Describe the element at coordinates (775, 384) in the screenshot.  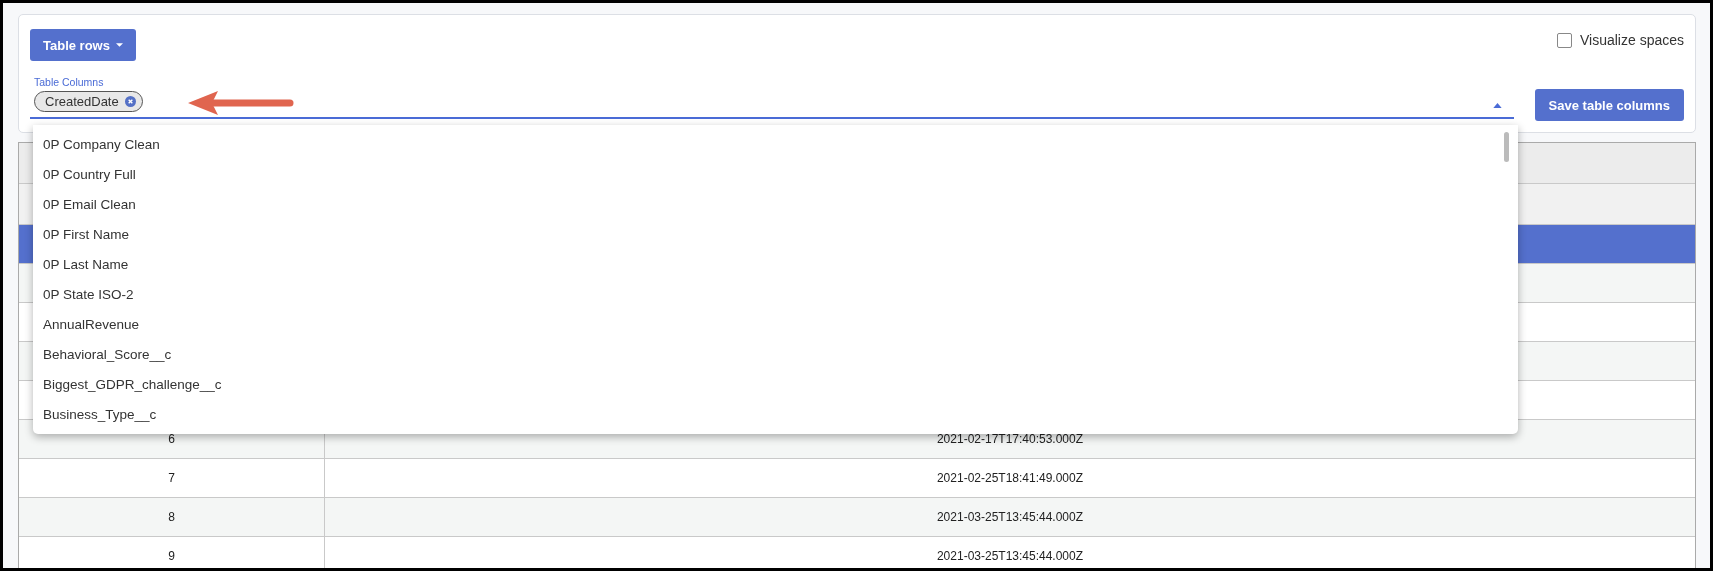
I see `dropdown-option: Biggest_GDPR_challenge__c` at that location.